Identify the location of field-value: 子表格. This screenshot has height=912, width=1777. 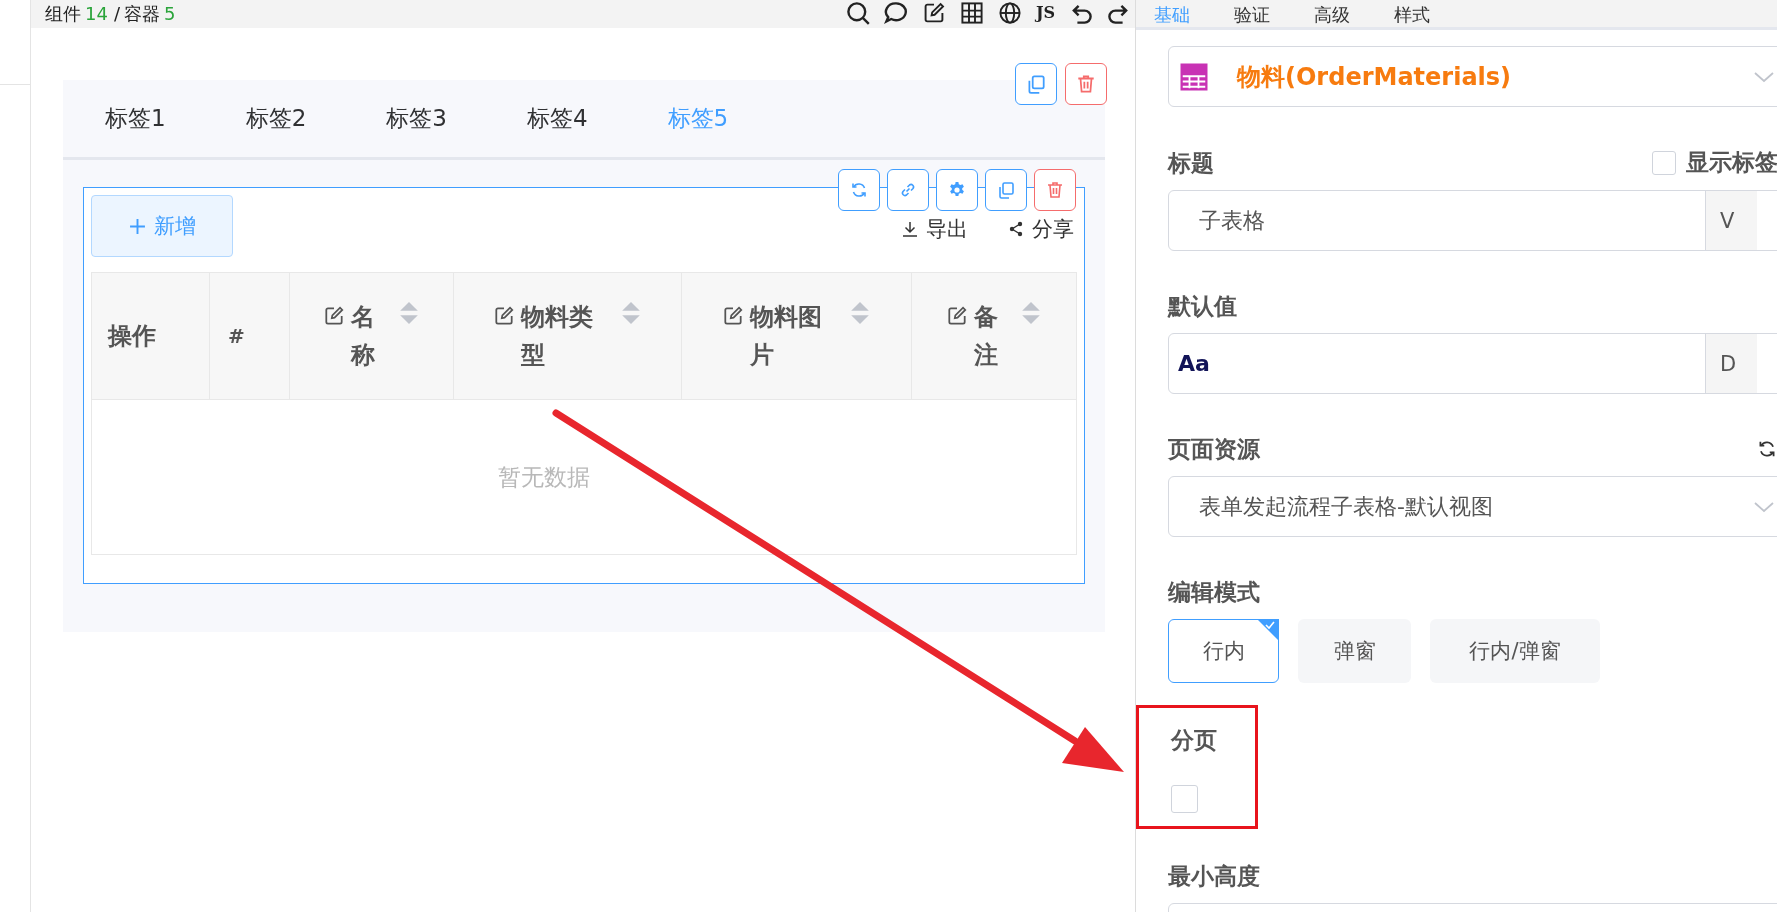
(1232, 220).